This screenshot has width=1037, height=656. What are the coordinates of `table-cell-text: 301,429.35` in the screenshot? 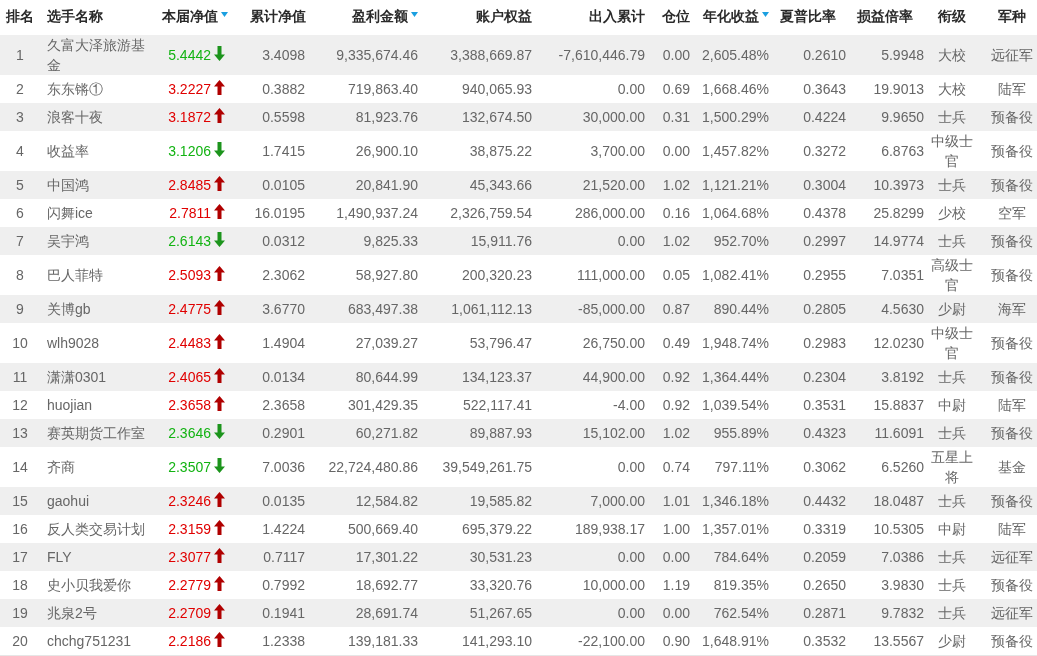 It's located at (382, 405).